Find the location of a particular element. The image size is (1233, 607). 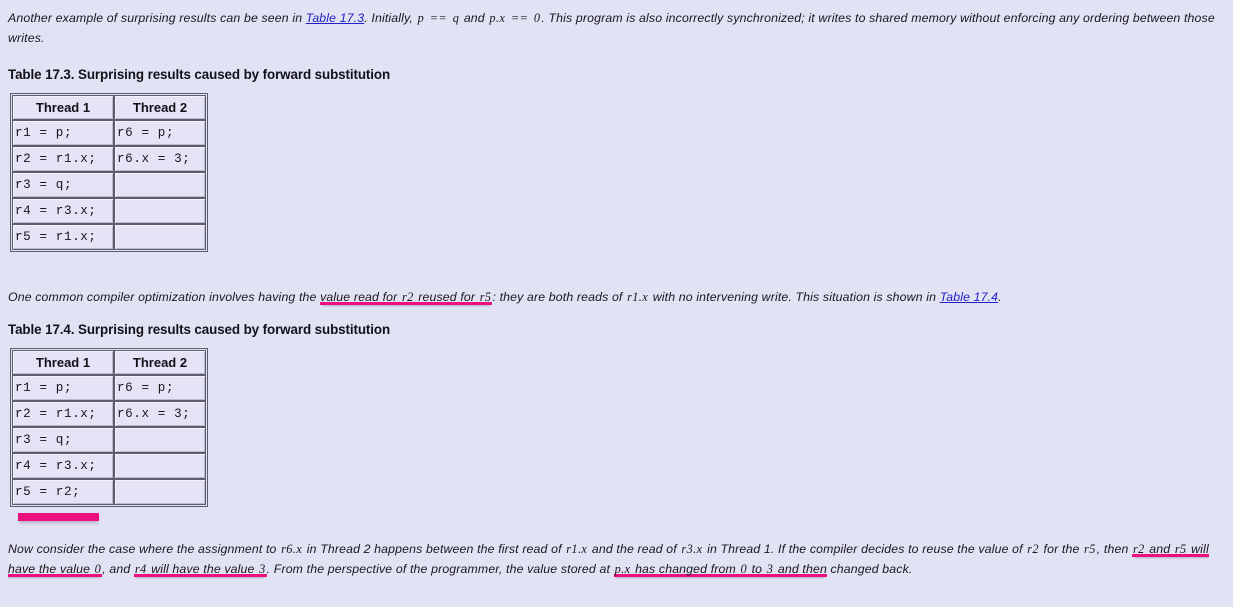

highlight-text-and: and is located at coordinates (1159, 549).